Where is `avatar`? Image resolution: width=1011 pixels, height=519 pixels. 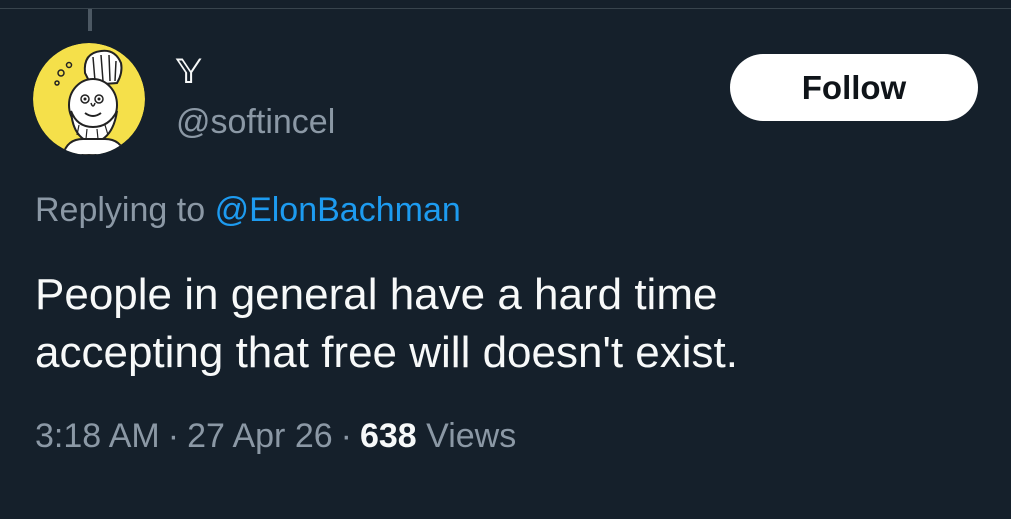 avatar is located at coordinates (89, 99).